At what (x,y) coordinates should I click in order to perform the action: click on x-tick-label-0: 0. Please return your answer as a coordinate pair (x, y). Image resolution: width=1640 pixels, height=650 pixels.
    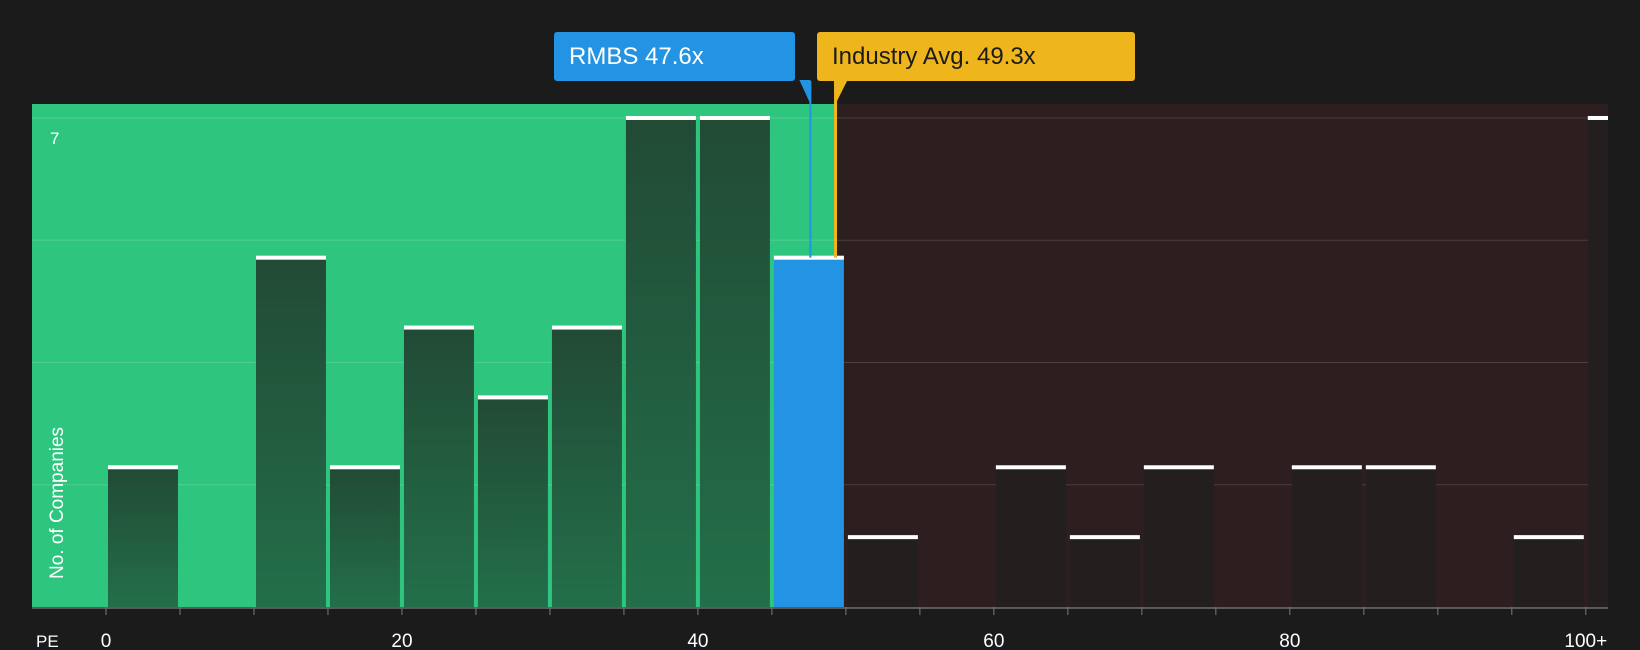
    Looking at the image, I should click on (106, 640).